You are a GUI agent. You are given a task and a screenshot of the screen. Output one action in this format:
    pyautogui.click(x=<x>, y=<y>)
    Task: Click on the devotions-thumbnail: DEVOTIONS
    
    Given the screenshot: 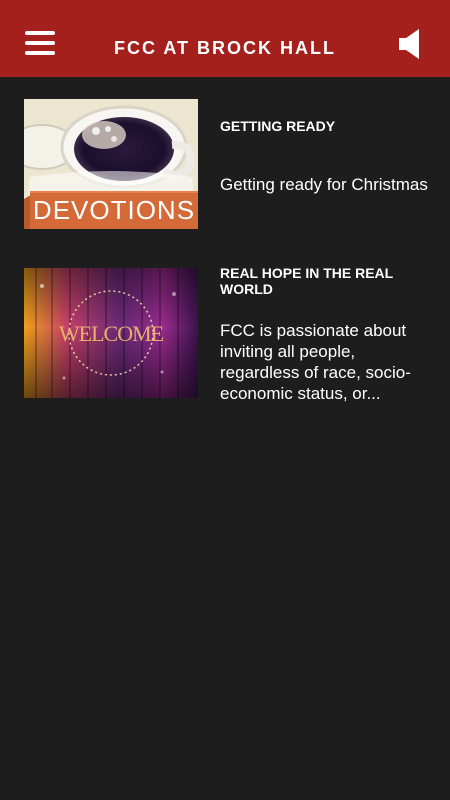 What is the action you would take?
    pyautogui.click(x=111, y=164)
    